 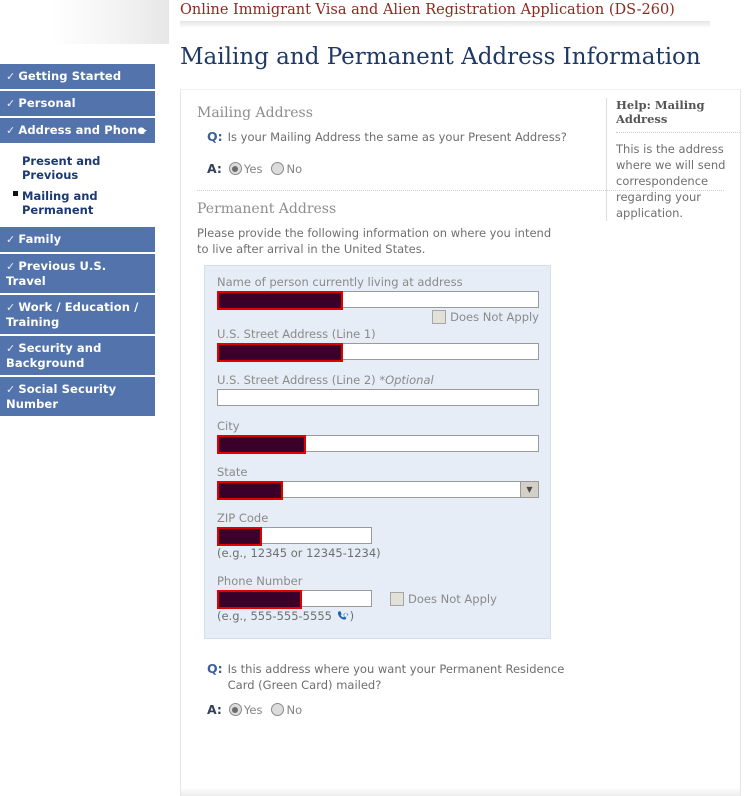 What do you see at coordinates (294, 710) in the screenshot?
I see `radio-green-card-no-label: No` at bounding box center [294, 710].